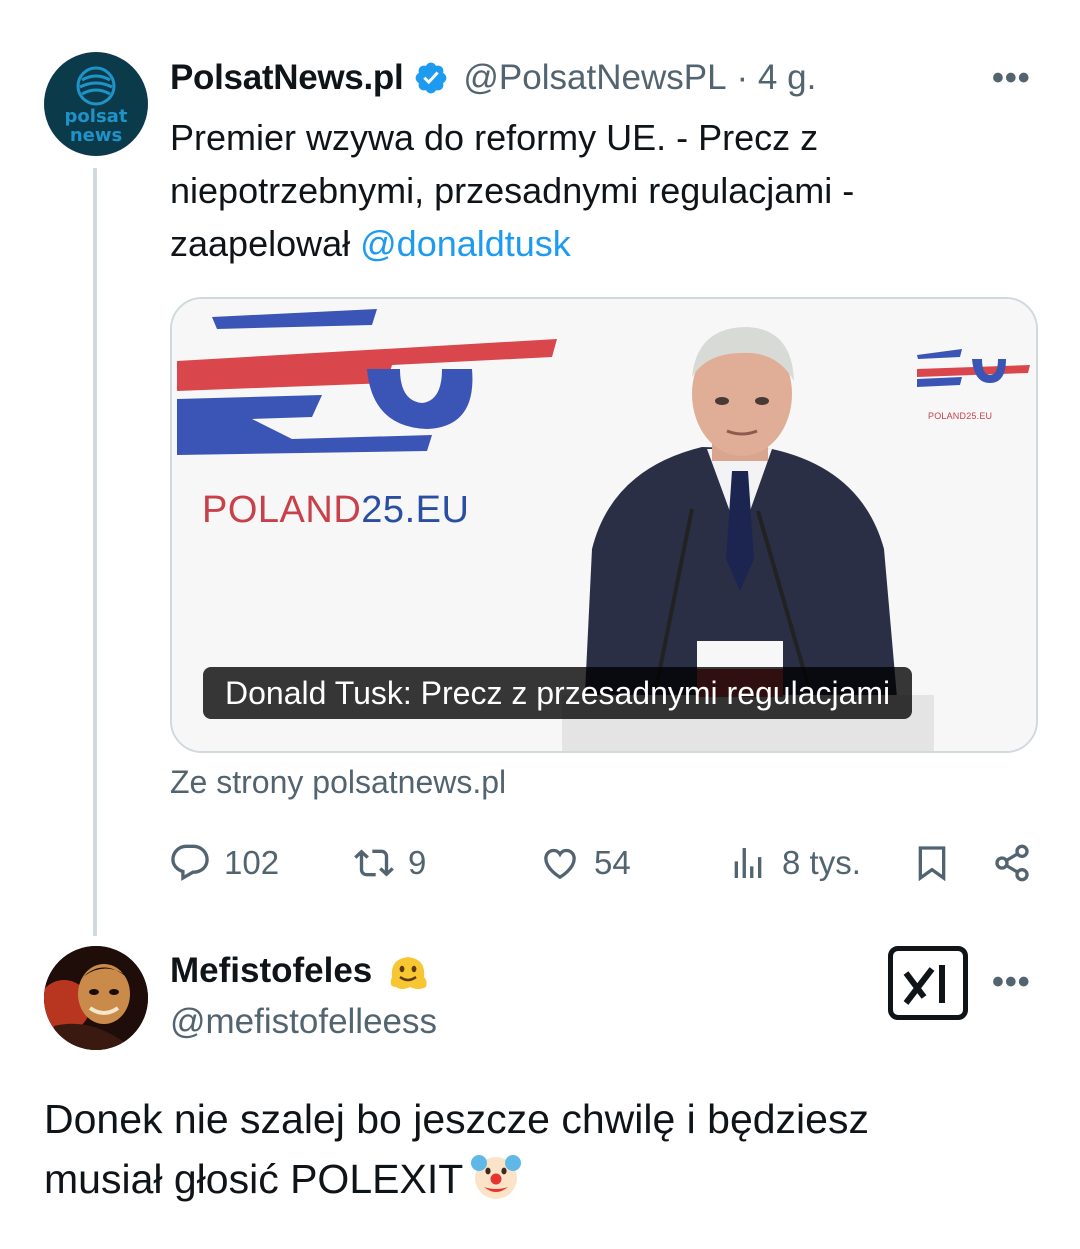 This screenshot has width=1080, height=1249. I want to click on like-count: 54, so click(612, 862).